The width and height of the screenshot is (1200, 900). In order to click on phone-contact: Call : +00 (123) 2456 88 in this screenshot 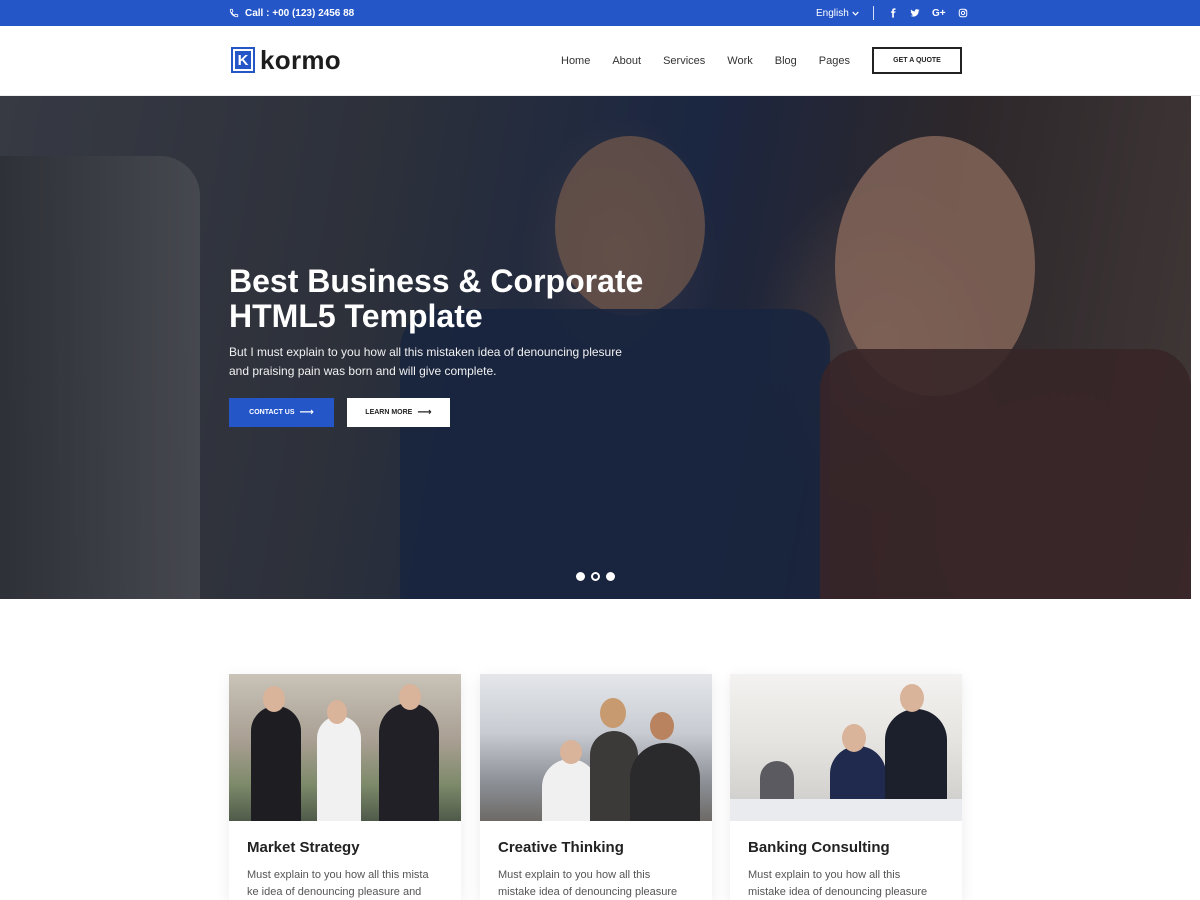, I will do `click(291, 13)`.